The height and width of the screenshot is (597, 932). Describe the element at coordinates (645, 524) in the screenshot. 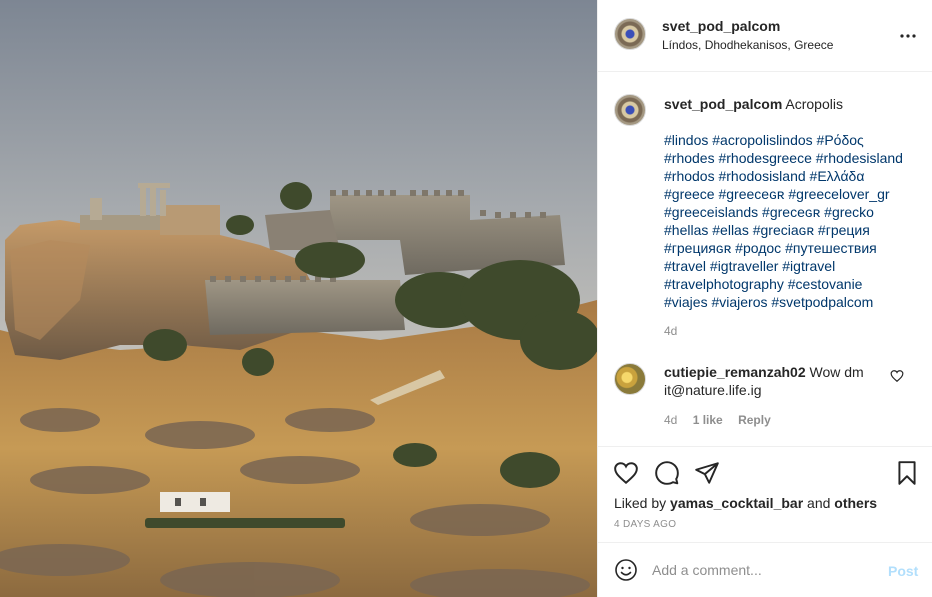

I see `post-date: 4 DAYS AGO` at that location.